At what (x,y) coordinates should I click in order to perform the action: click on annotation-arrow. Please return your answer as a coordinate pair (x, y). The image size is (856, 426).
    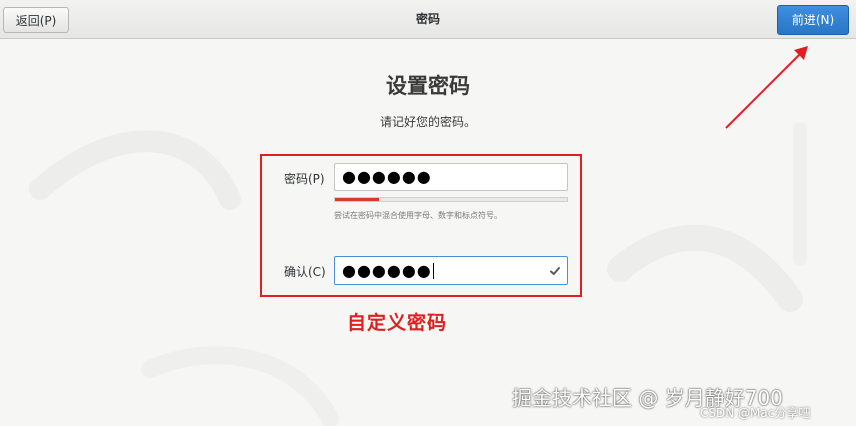
    Looking at the image, I should click on (766, 87).